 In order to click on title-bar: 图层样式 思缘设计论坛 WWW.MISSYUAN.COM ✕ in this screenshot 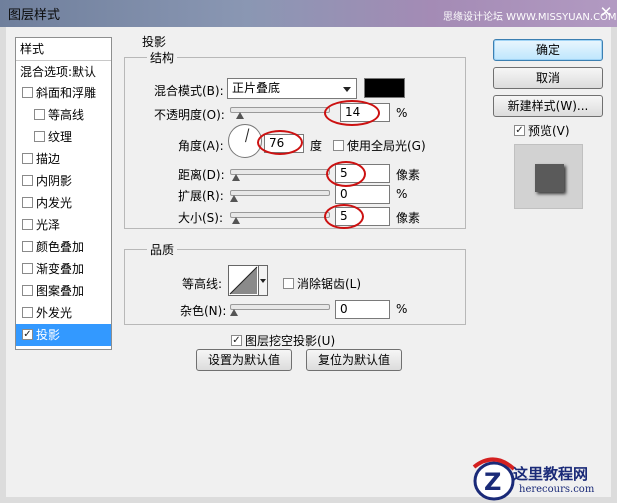, I will do `click(308, 13)`.